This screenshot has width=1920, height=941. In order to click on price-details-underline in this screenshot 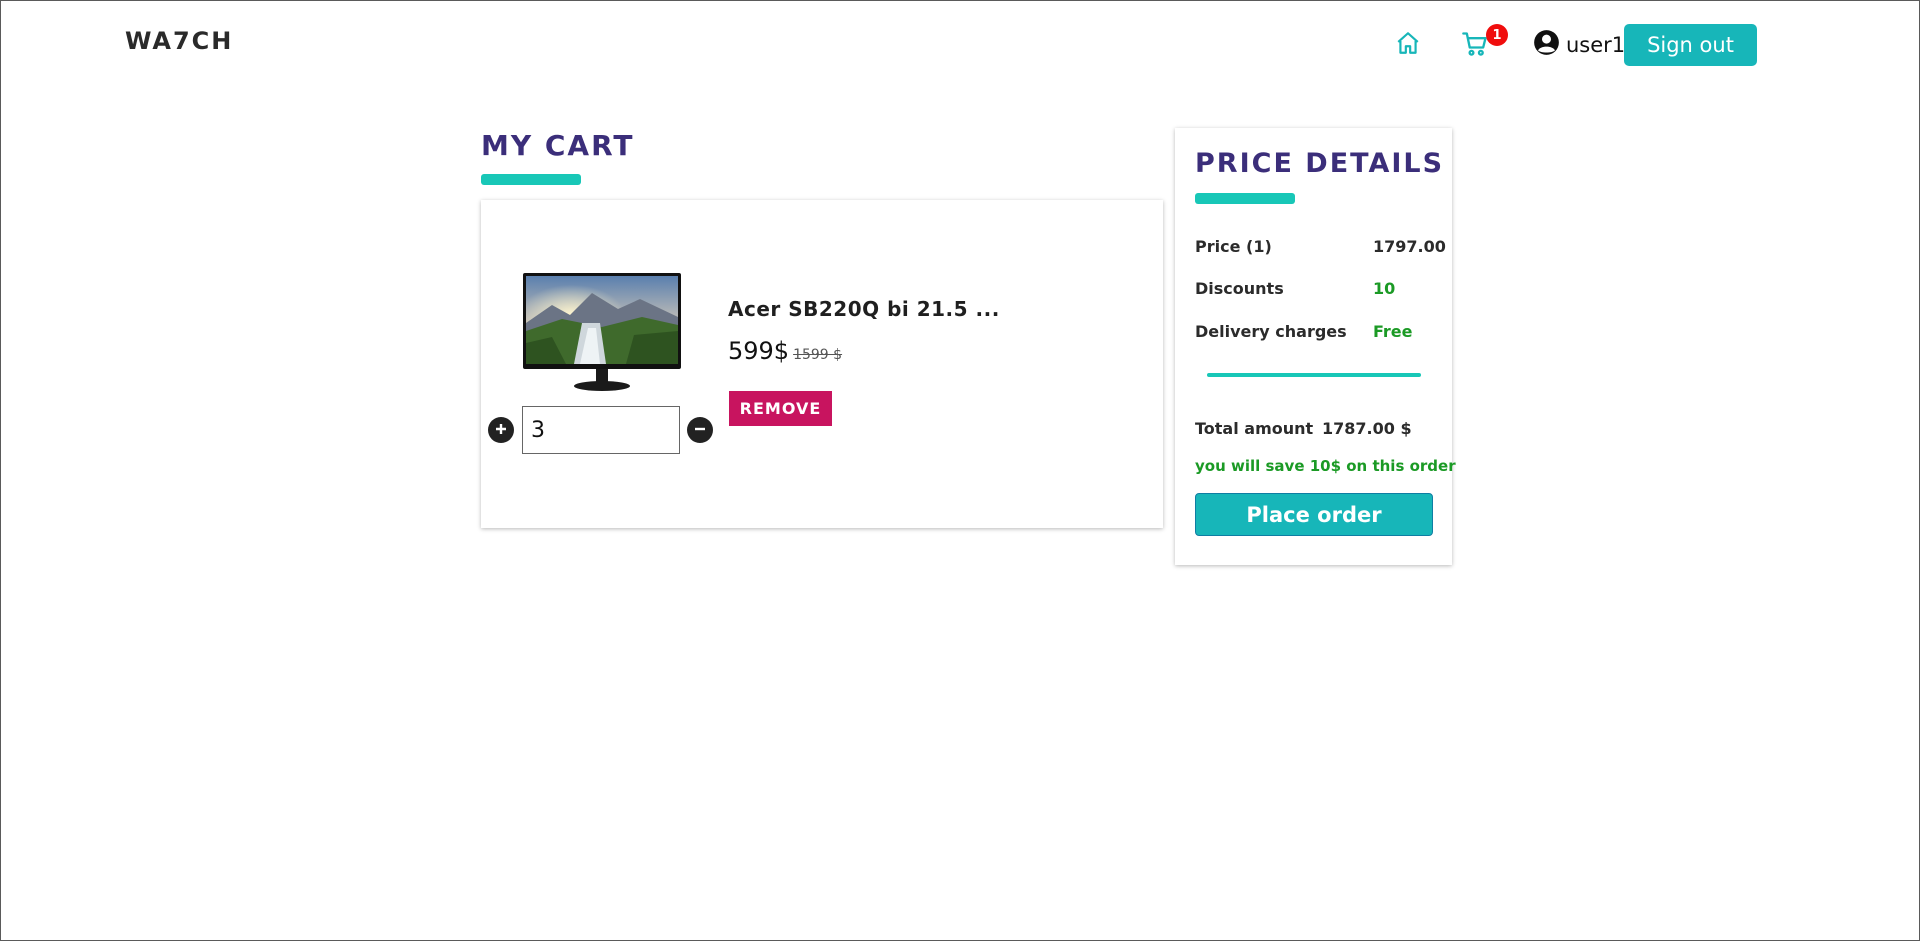, I will do `click(1245, 198)`.